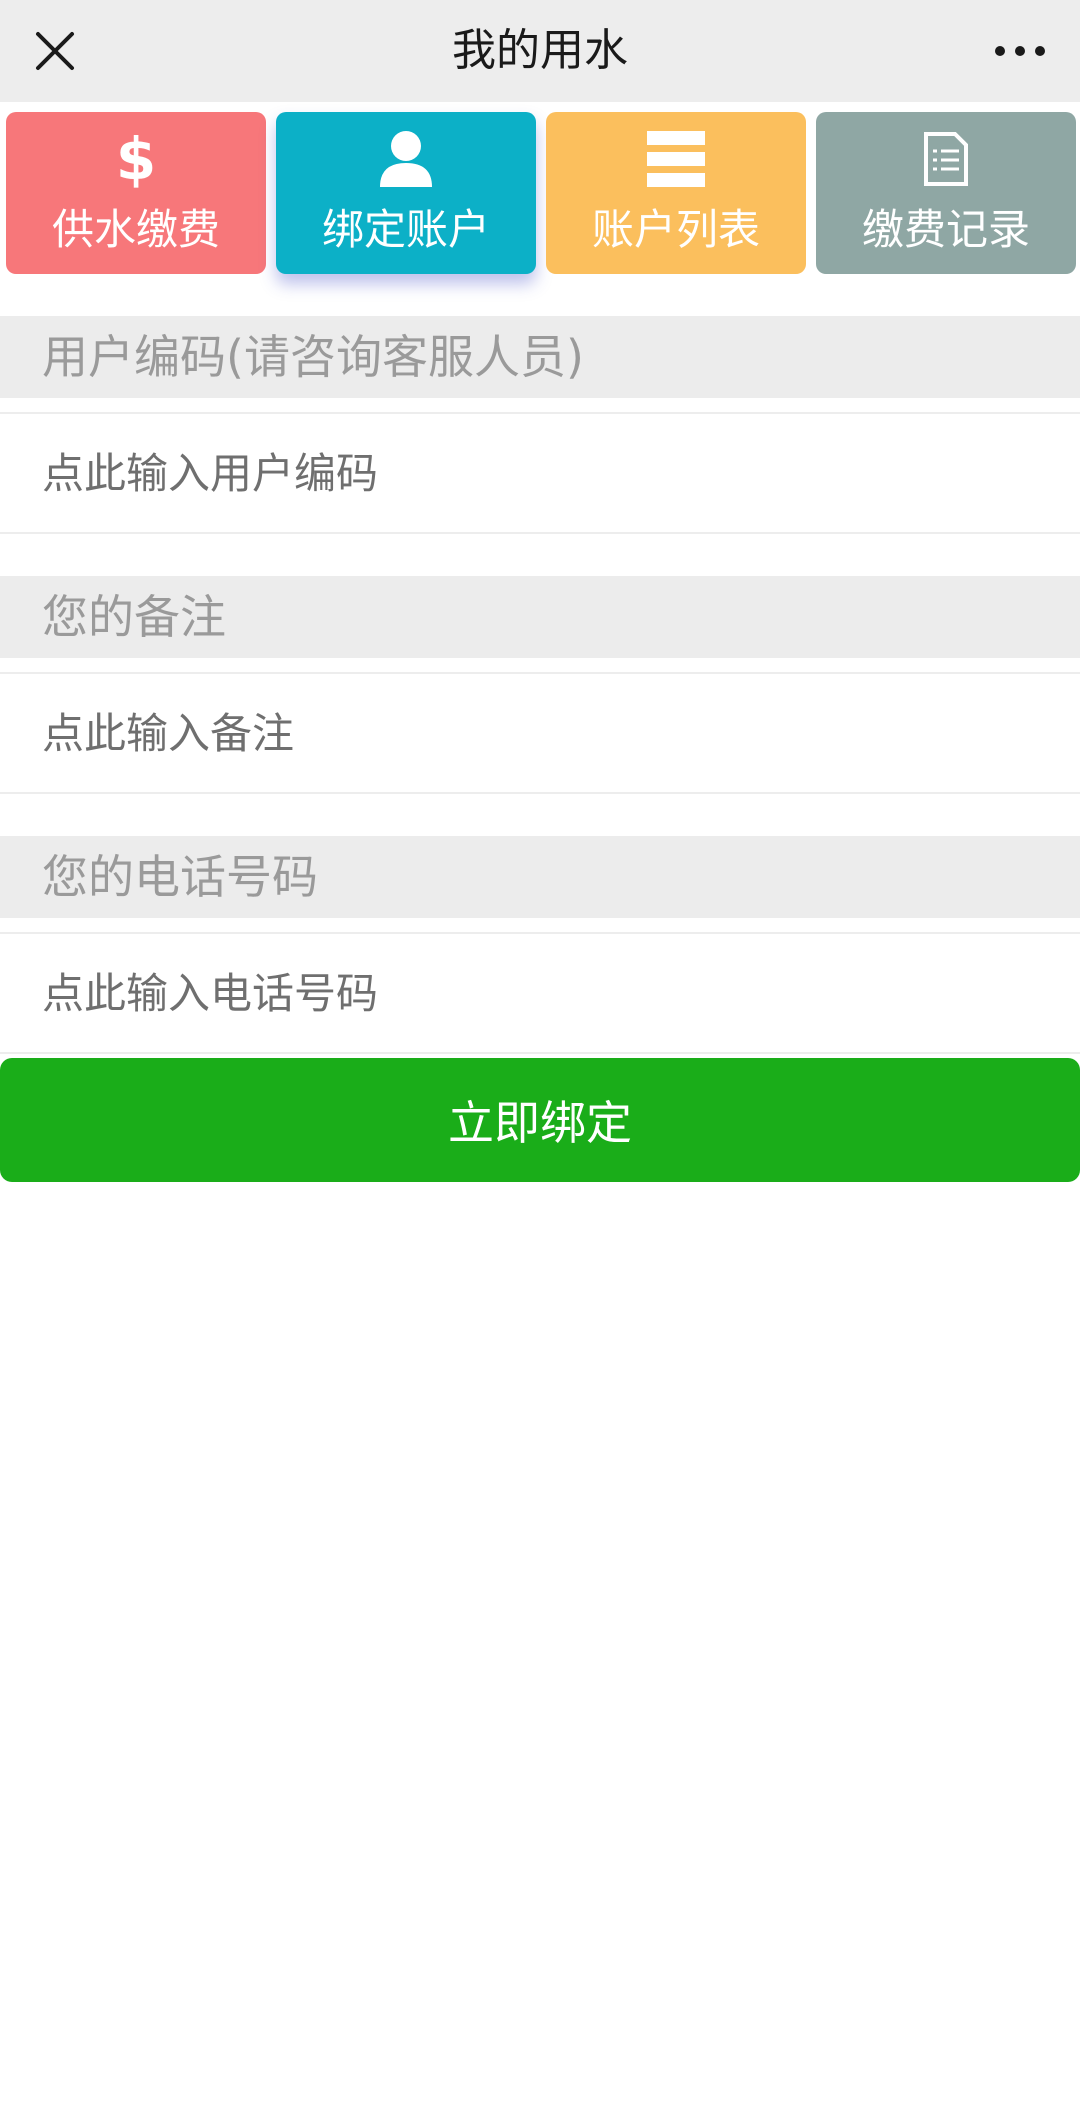  I want to click on user-code-field, so click(540, 473).